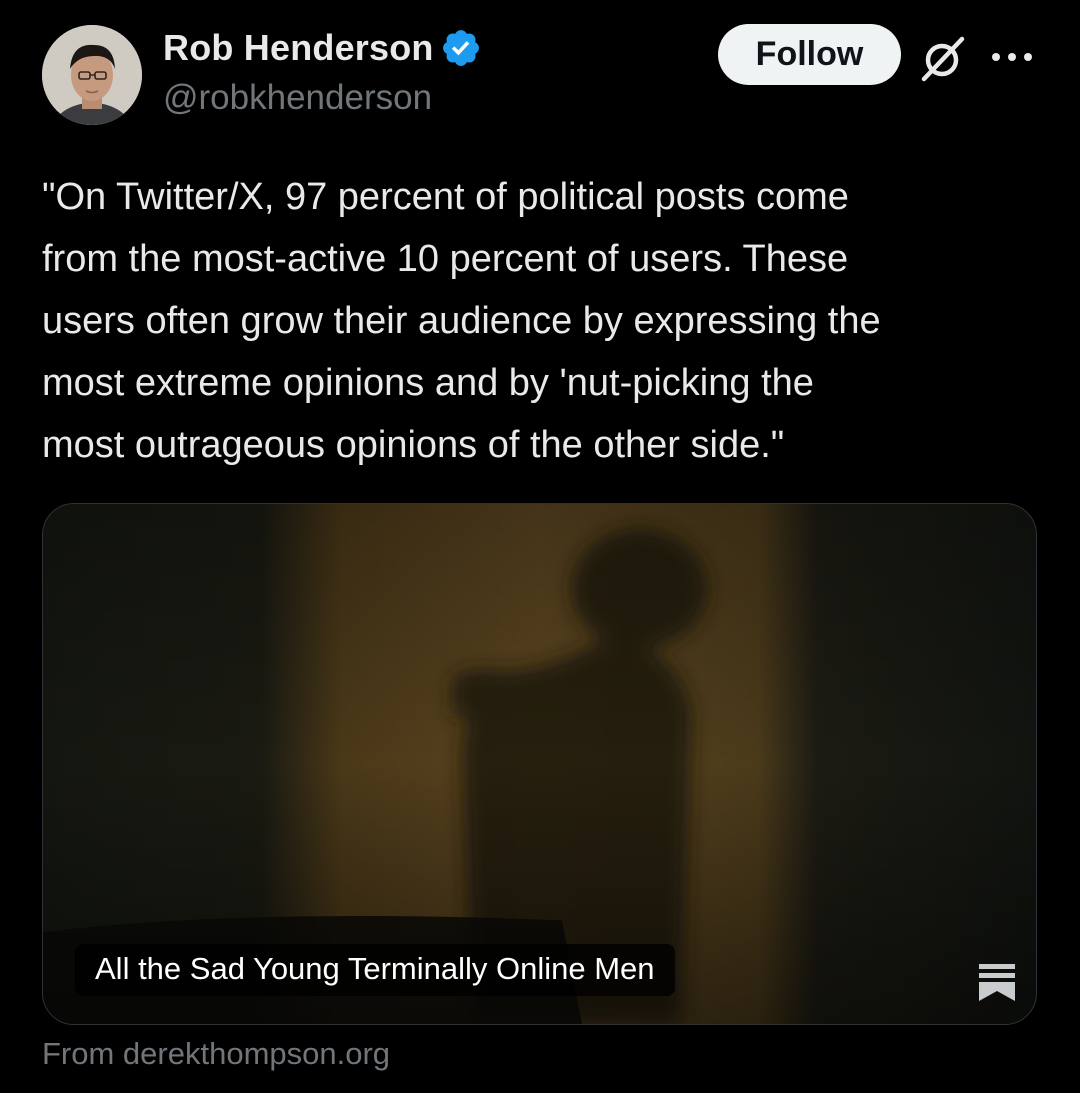 This screenshot has width=1080, height=1093. What do you see at coordinates (375, 970) in the screenshot?
I see `link-card-title: All the Sad Young Terminally Online Men` at bounding box center [375, 970].